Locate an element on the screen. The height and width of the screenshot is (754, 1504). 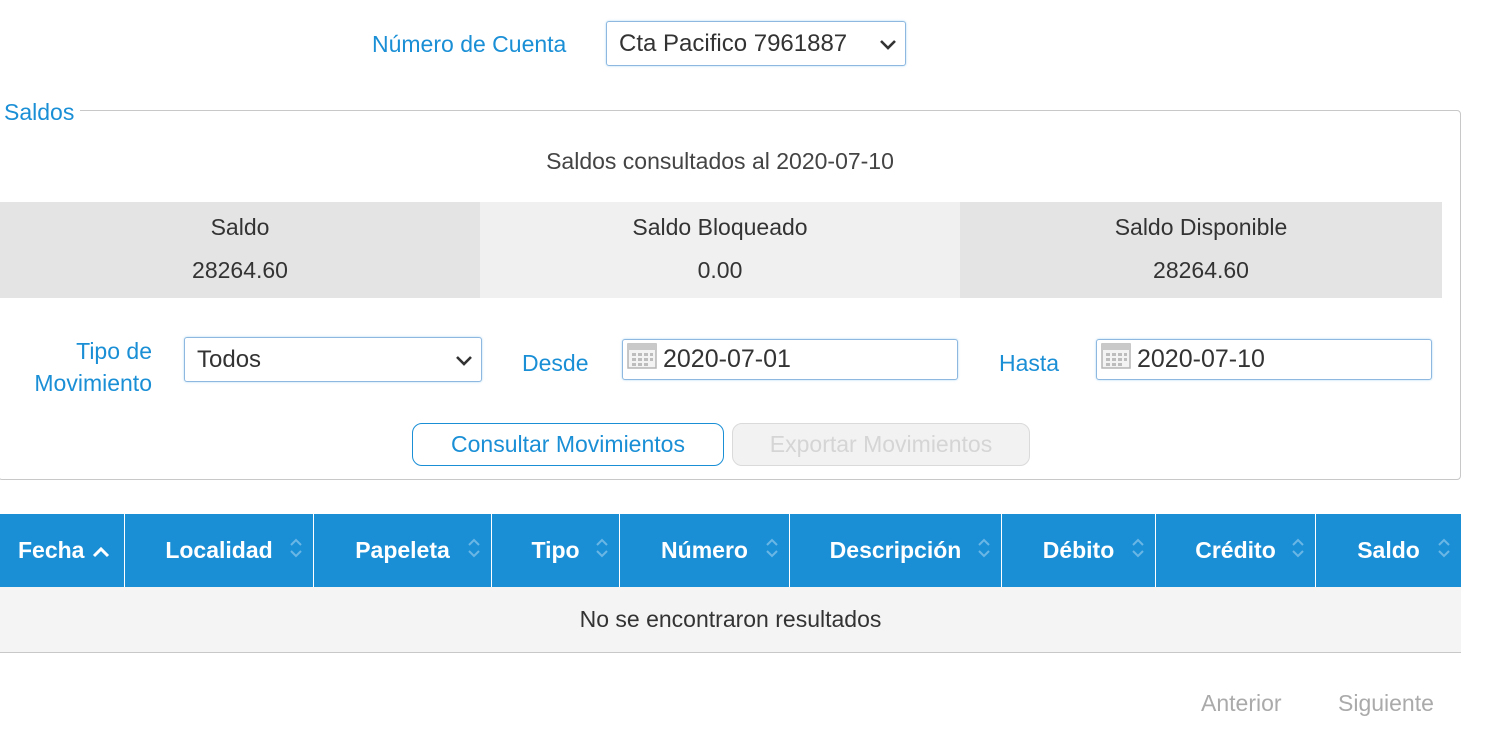
column-header-debito: Débito is located at coordinates (1079, 550).